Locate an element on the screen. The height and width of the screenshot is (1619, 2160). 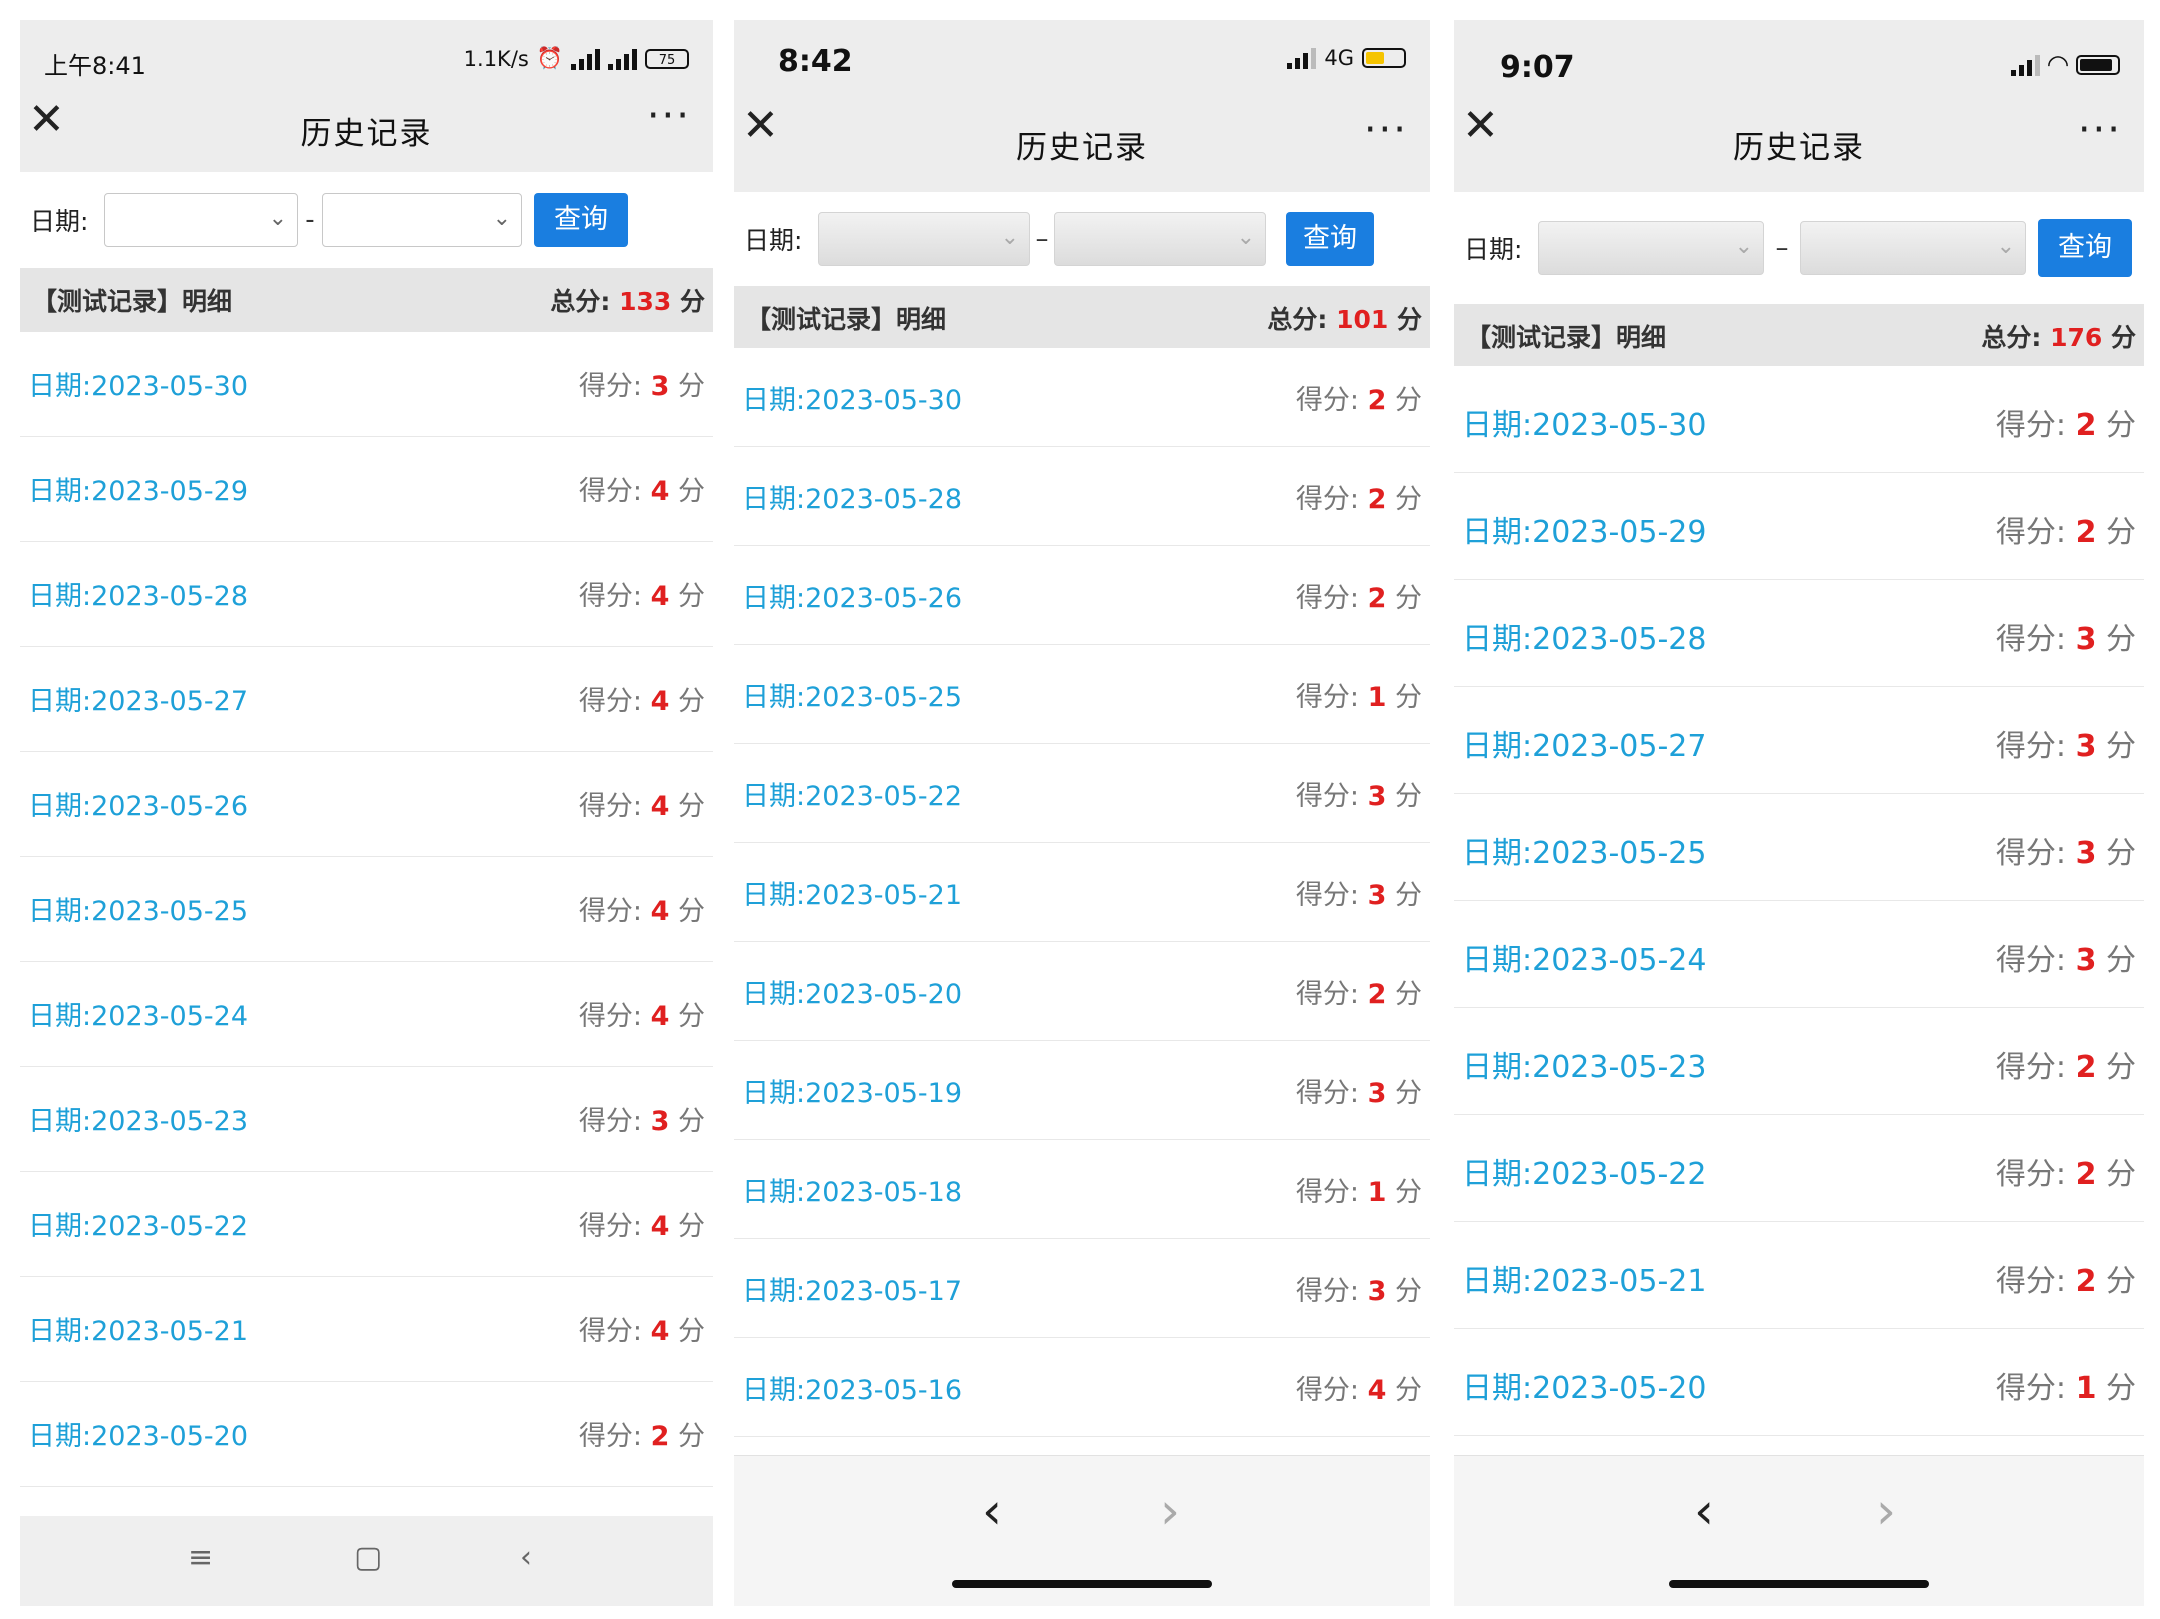
record-row: 日期:2023-05-29 得分: 4 分 is located at coordinates (366, 489).